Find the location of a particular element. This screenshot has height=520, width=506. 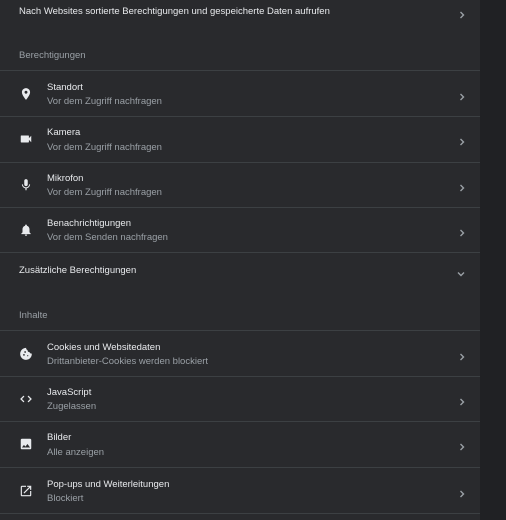

content-heading: Inhalte is located at coordinates (33, 315).